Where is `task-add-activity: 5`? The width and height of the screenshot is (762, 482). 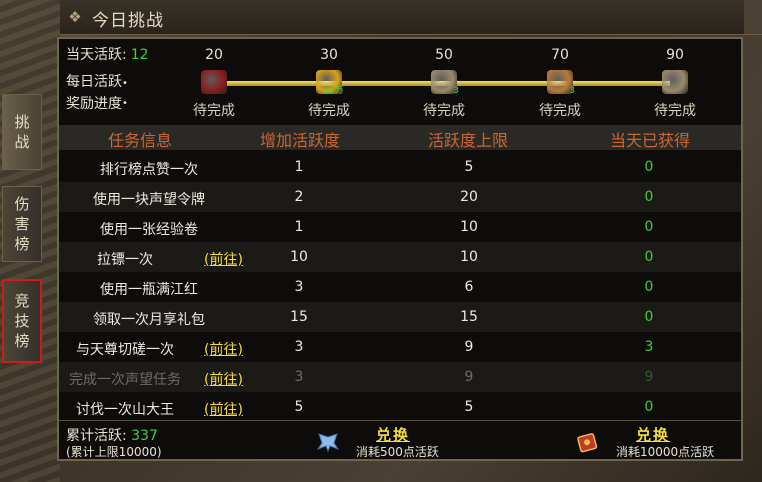 task-add-activity: 5 is located at coordinates (299, 407).